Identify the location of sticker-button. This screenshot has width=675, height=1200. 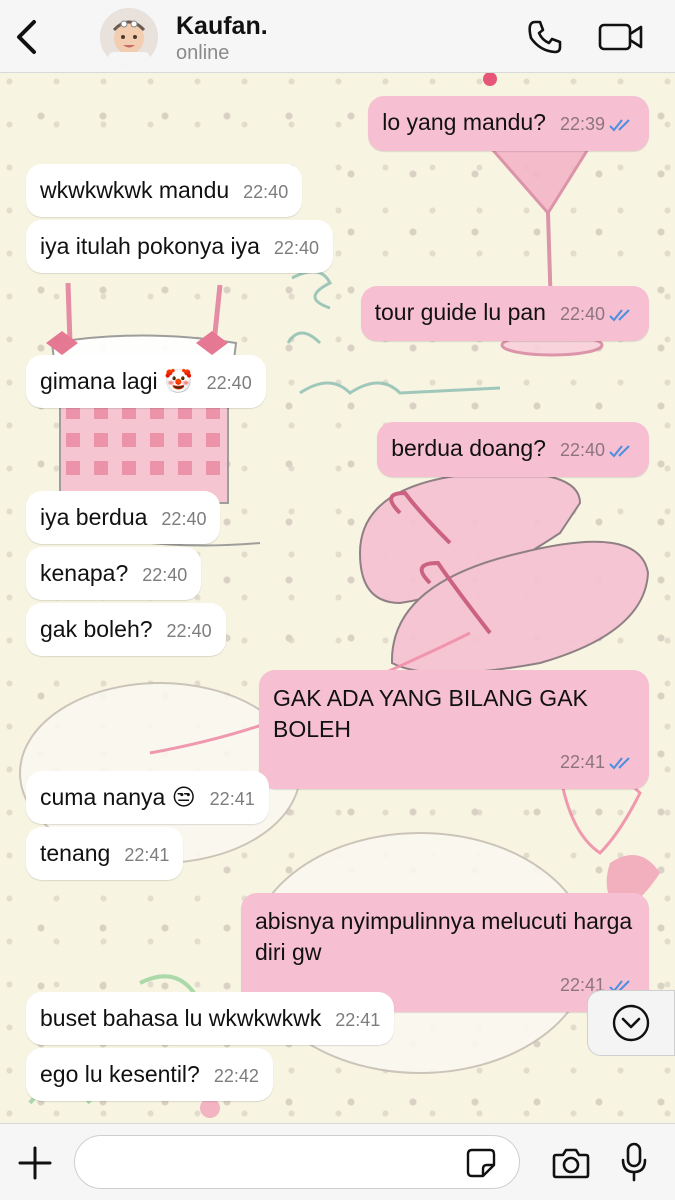
(481, 1163).